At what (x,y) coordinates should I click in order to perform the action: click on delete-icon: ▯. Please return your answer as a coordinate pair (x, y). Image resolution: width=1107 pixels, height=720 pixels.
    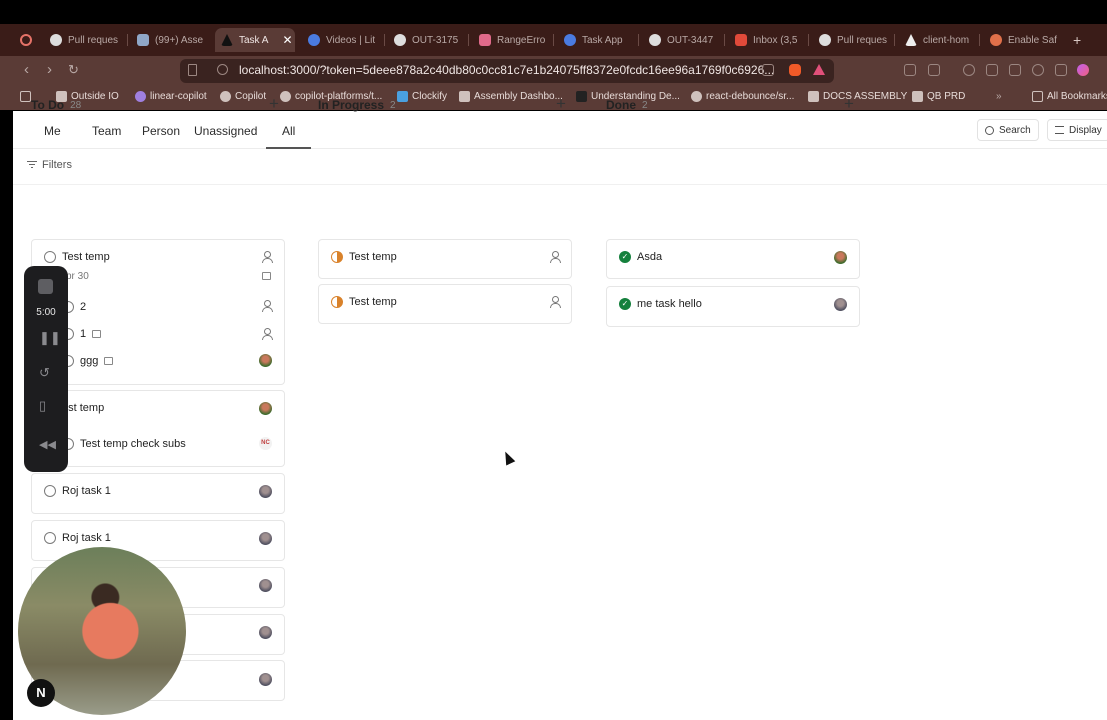
    Looking at the image, I should click on (42, 406).